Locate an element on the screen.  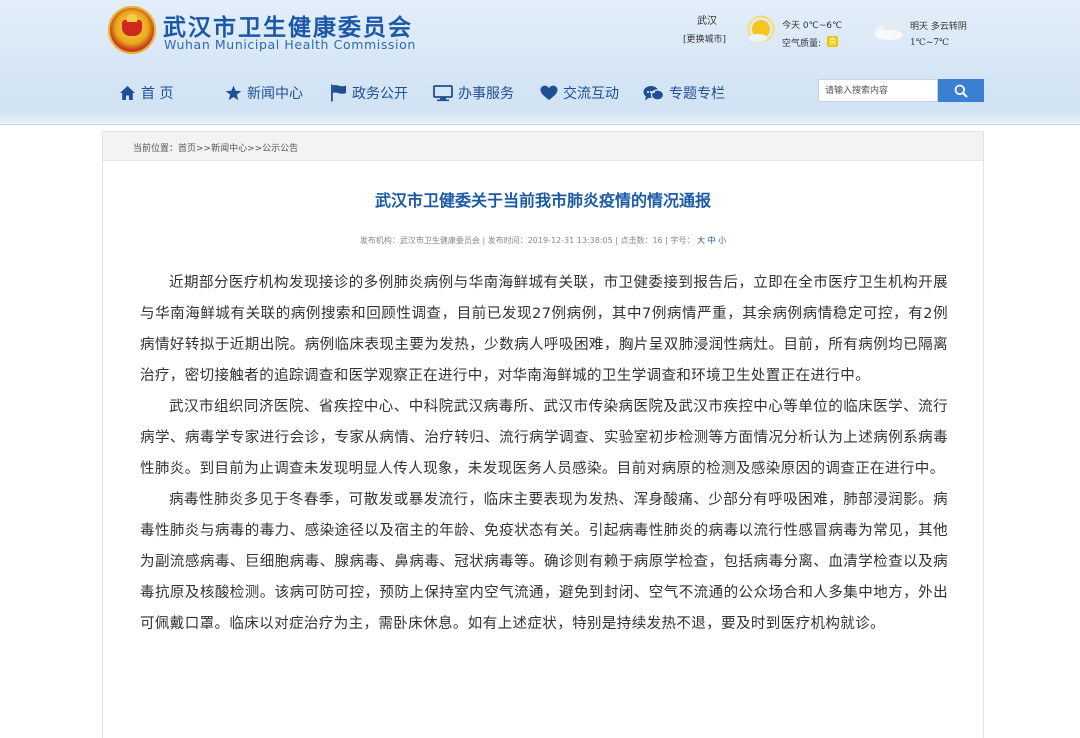
monitor-icon is located at coordinates (443, 92).